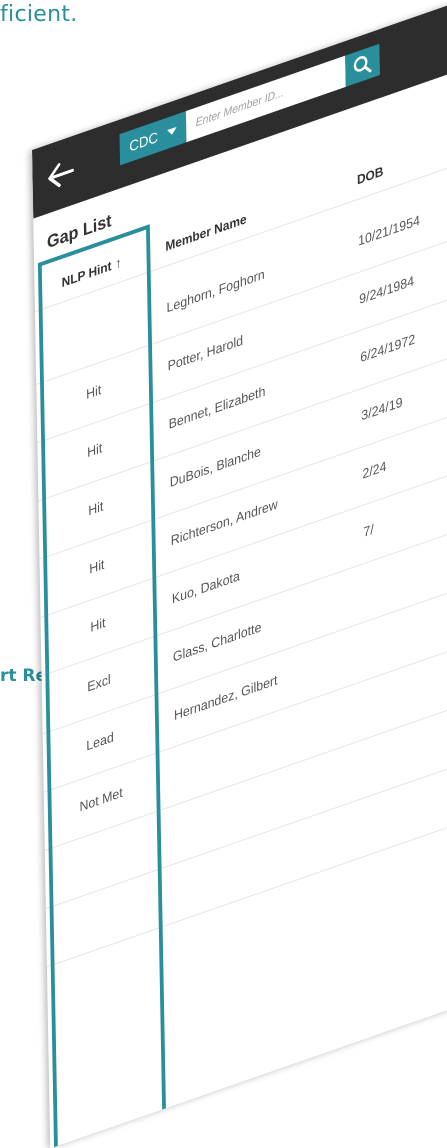 The width and height of the screenshot is (447, 1148). Describe the element at coordinates (388, 230) in the screenshot. I see `dob-cell: 10/21/1954` at that location.